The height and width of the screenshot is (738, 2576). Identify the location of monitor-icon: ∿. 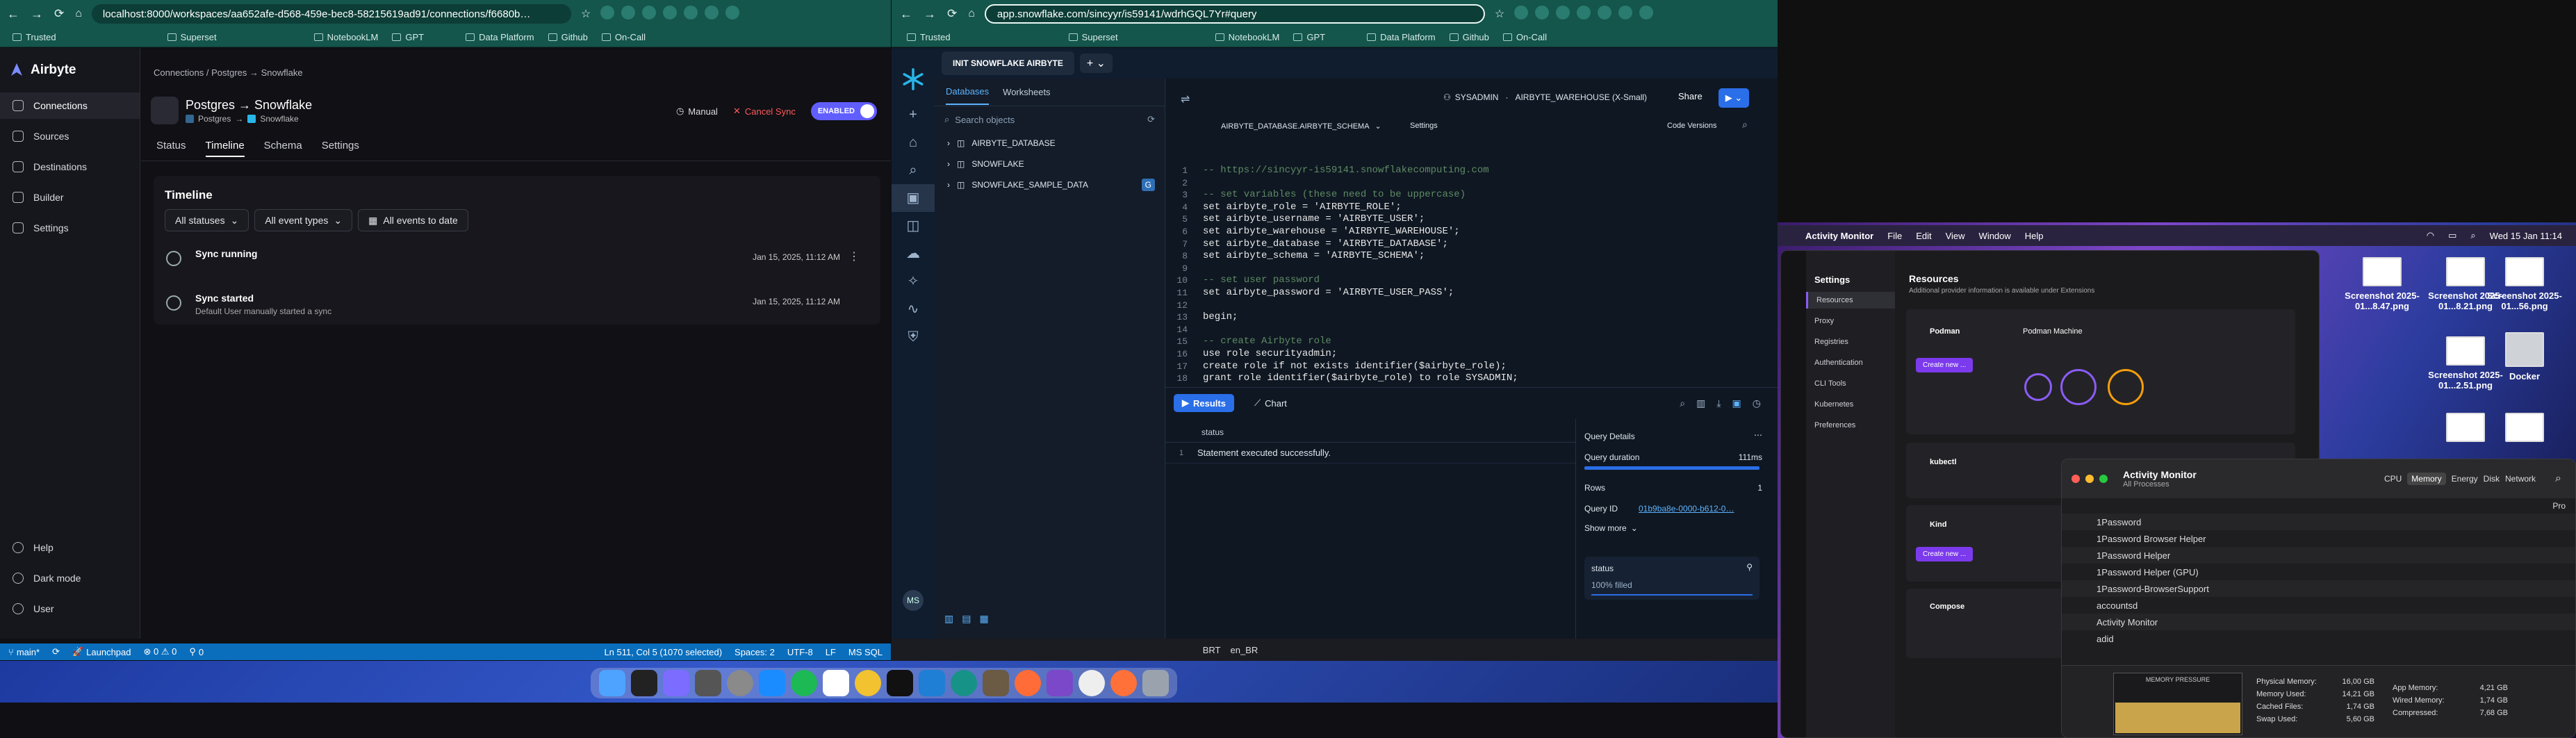
(913, 309).